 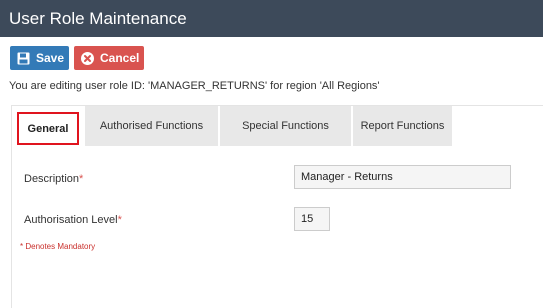 I want to click on tab-authorised-functions: Authorised Functions, so click(x=151, y=126).